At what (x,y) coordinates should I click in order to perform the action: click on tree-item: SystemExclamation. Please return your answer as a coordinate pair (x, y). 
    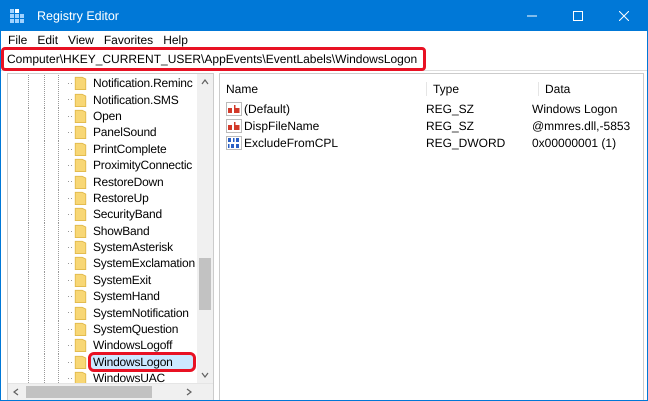
    Looking at the image, I should click on (144, 263).